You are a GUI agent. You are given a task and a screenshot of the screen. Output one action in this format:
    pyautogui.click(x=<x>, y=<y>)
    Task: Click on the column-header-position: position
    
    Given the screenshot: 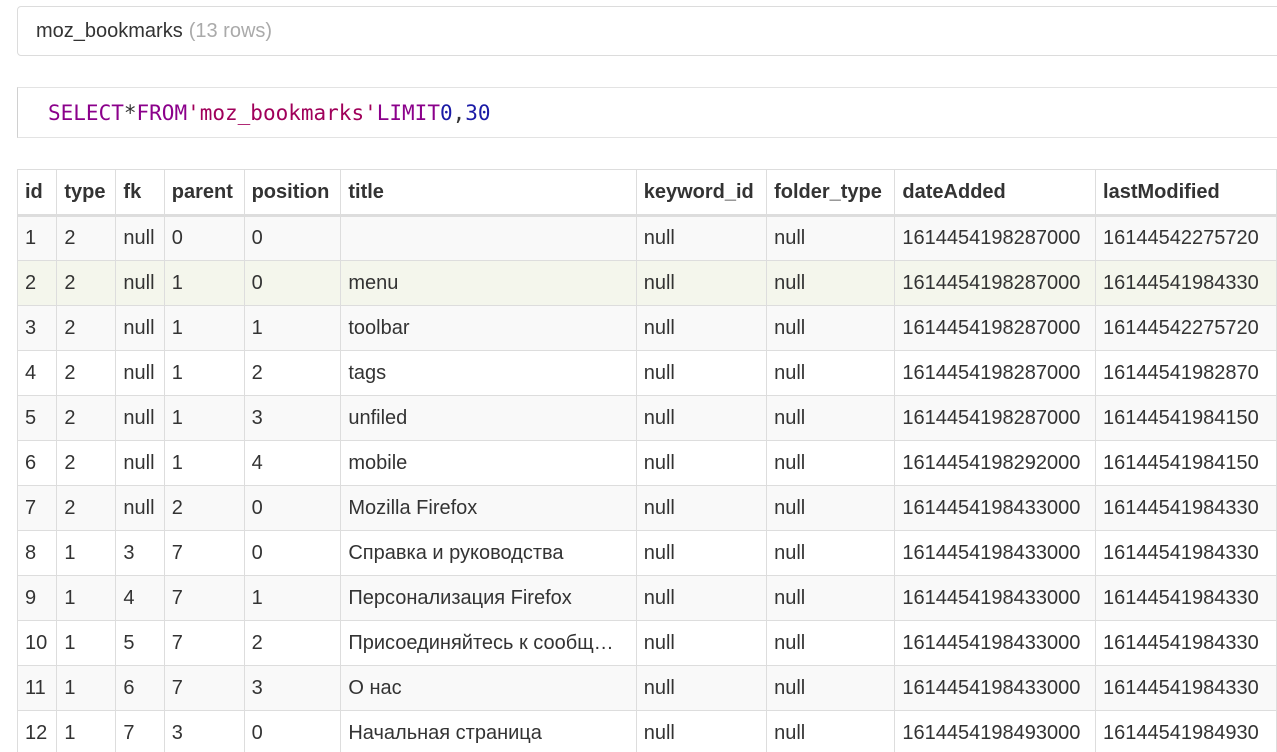 What is the action you would take?
    pyautogui.click(x=292, y=193)
    